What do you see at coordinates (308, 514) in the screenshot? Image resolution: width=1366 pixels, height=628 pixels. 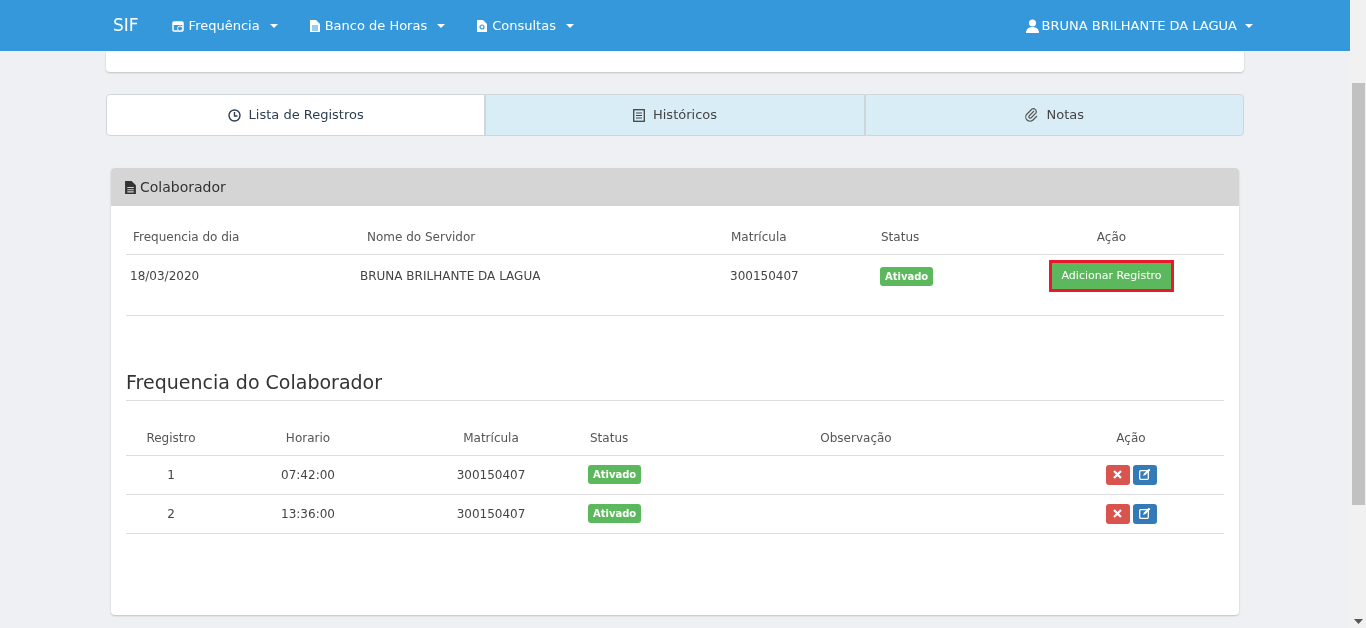 I see `table-cell-text: 13:36:00` at bounding box center [308, 514].